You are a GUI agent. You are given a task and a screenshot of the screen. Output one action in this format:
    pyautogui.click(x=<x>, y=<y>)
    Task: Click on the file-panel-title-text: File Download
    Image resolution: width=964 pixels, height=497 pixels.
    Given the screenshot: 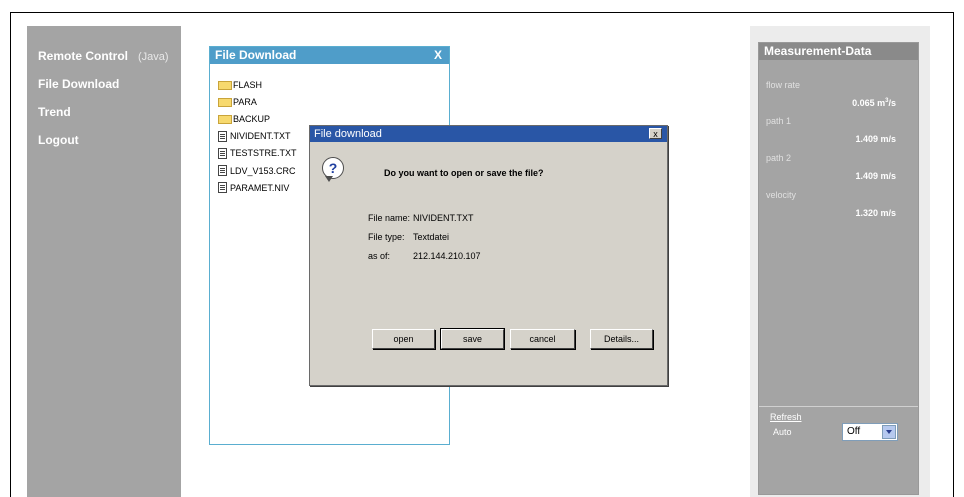 What is the action you would take?
    pyautogui.click(x=256, y=55)
    